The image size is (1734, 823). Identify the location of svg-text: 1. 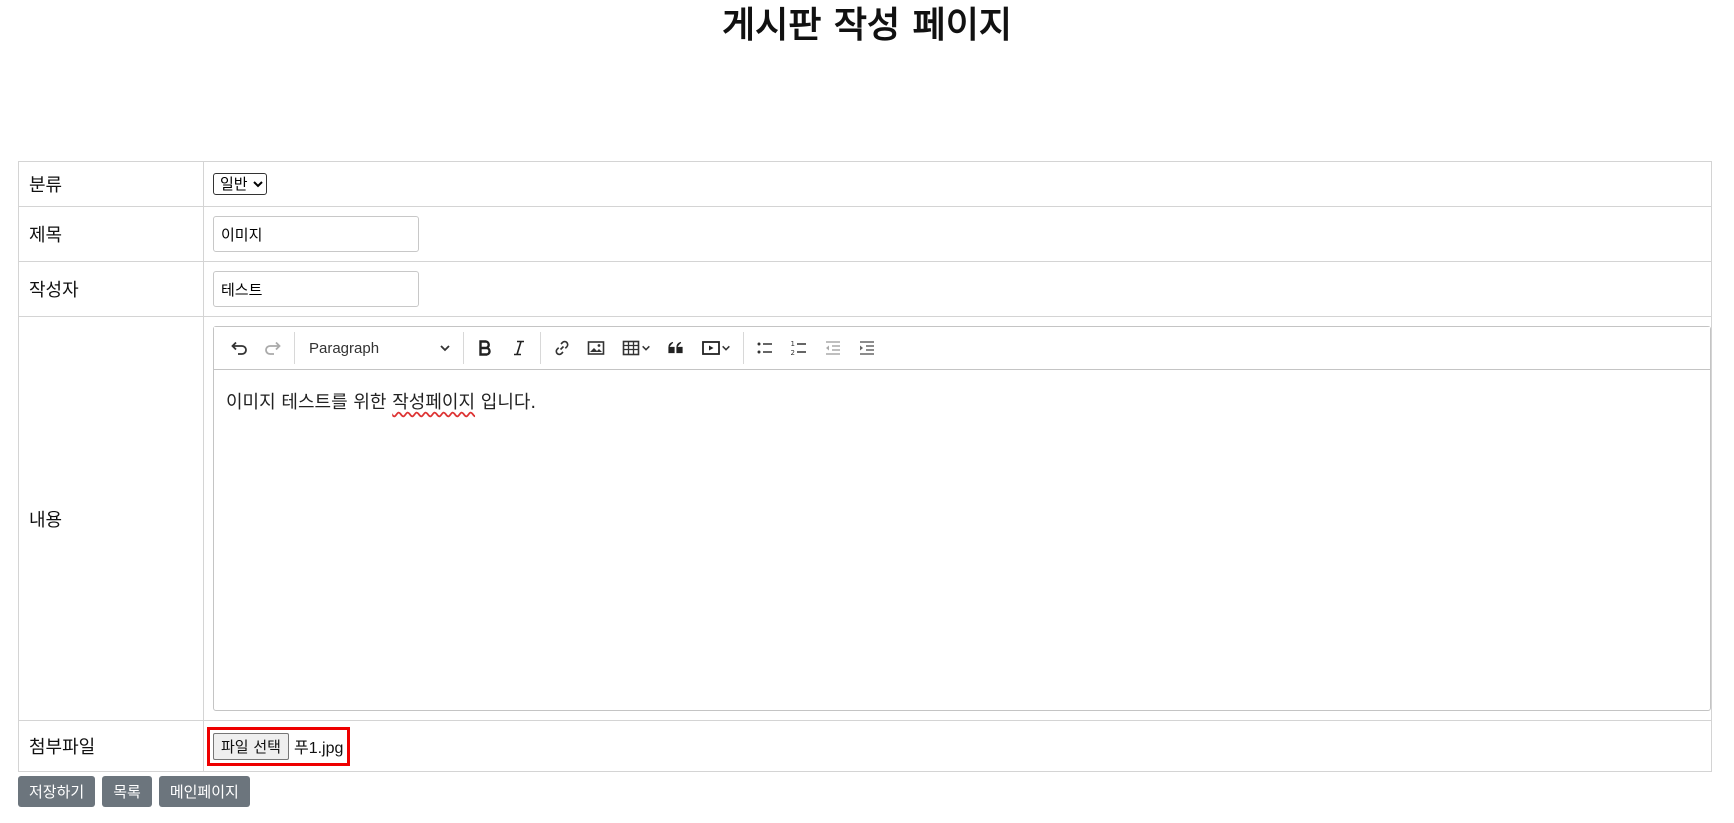
(793, 344).